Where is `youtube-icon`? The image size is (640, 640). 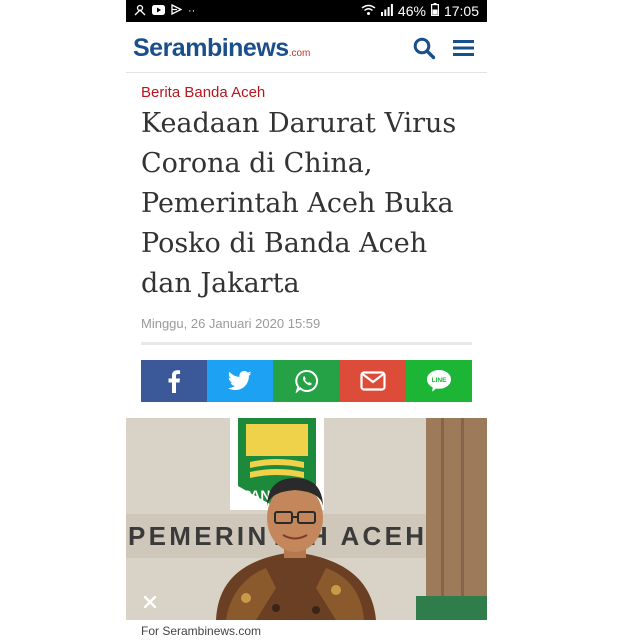
youtube-icon is located at coordinates (158, 11).